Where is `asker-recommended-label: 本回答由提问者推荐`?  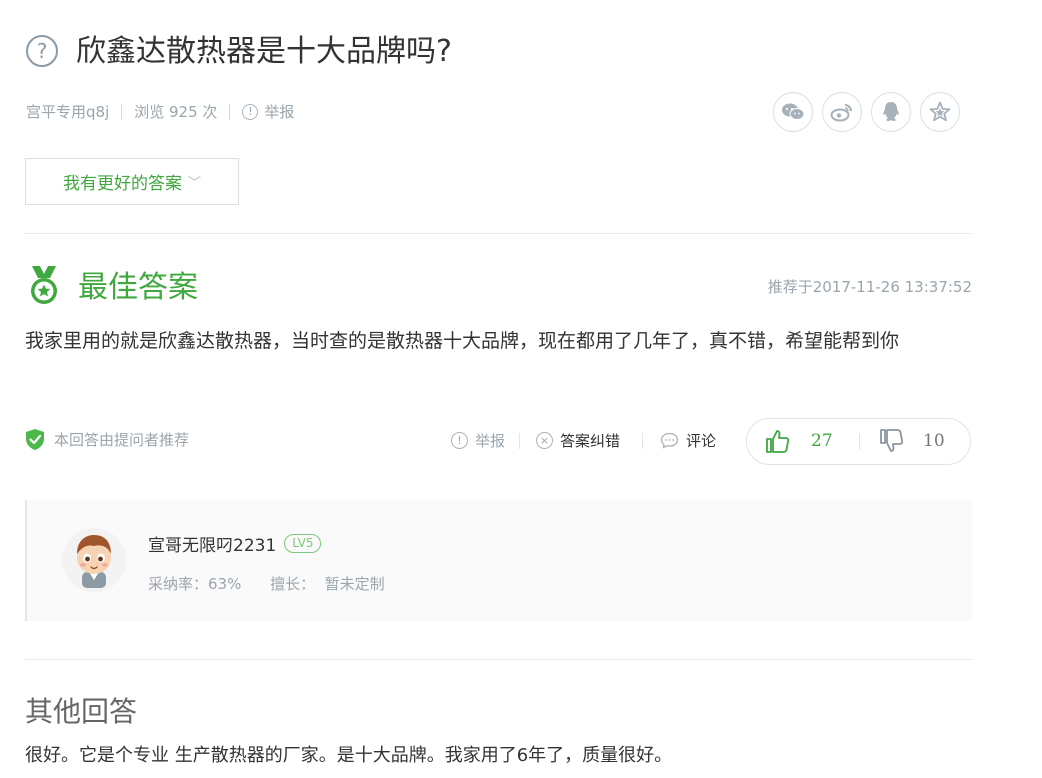 asker-recommended-label: 本回答由提问者推荐 is located at coordinates (122, 440).